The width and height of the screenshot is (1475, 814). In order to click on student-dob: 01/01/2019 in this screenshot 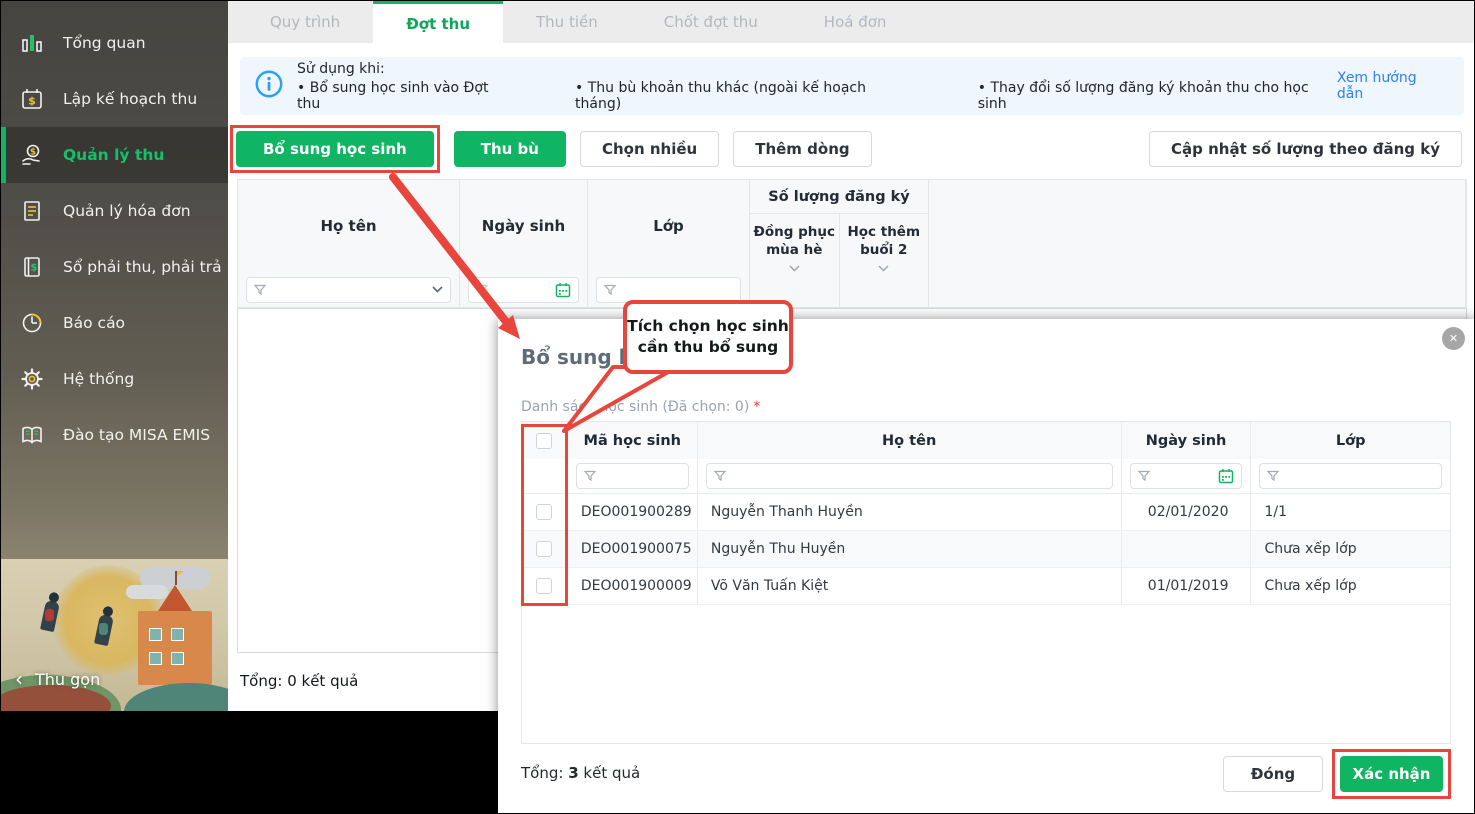, I will do `click(1187, 586)`.